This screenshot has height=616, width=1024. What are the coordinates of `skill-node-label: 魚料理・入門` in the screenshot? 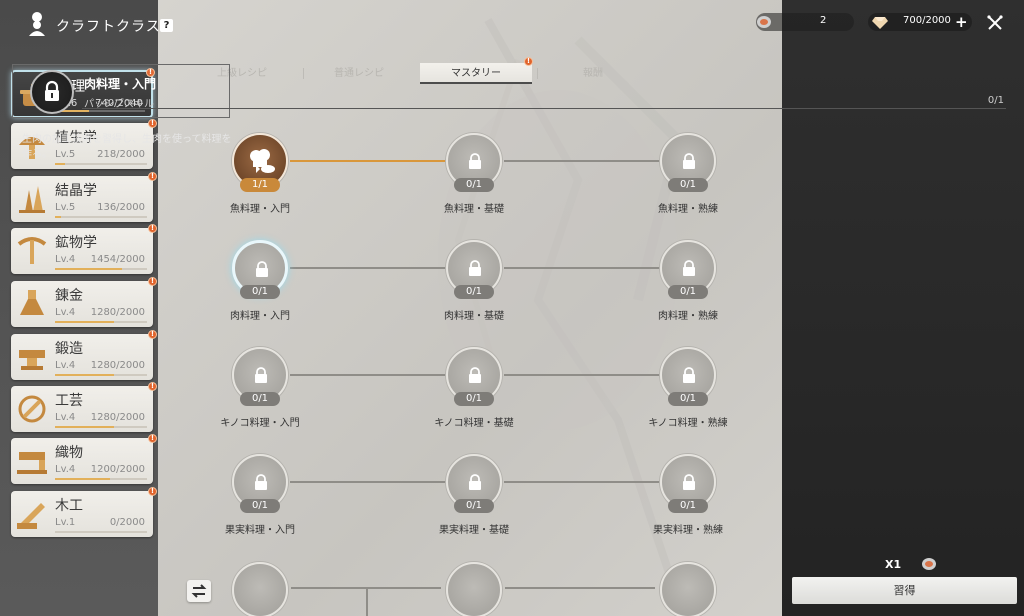 It's located at (260, 209).